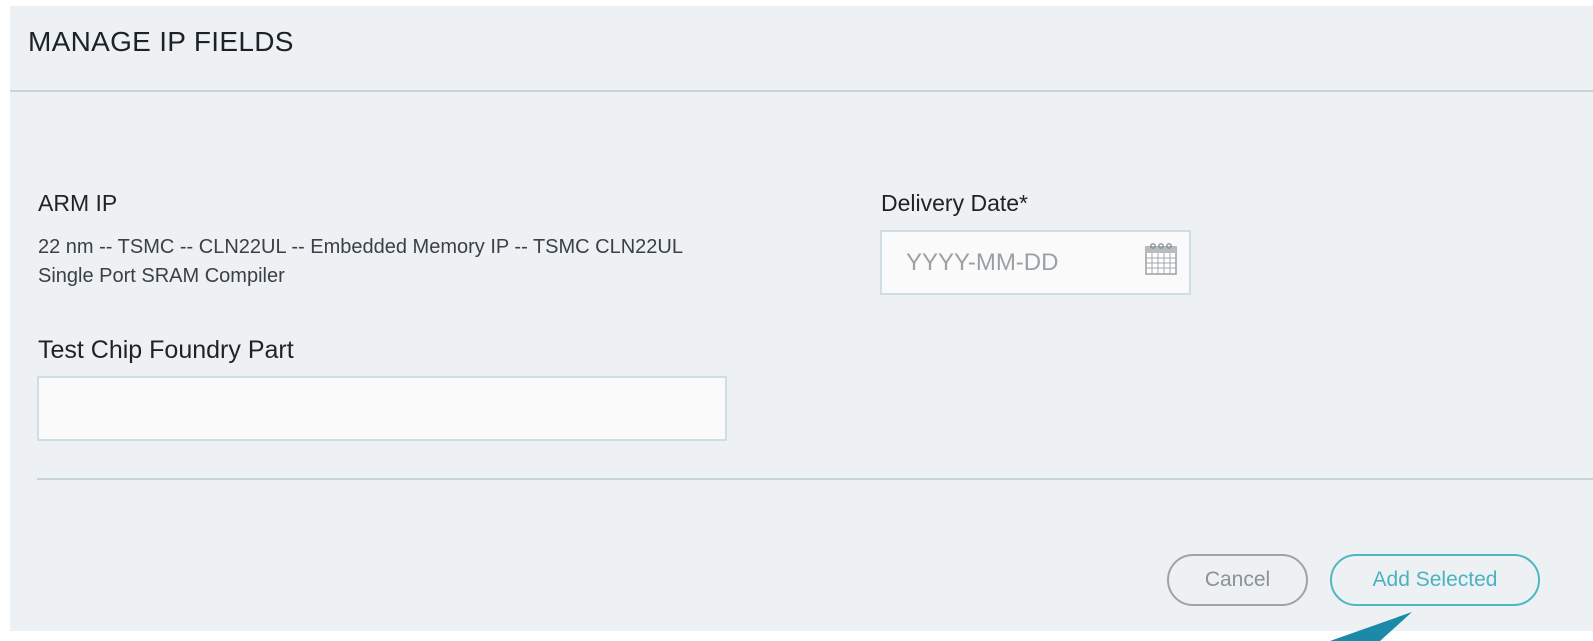 This screenshot has height=641, width=1593. I want to click on arm-ip-label: ARM IP, so click(78, 203).